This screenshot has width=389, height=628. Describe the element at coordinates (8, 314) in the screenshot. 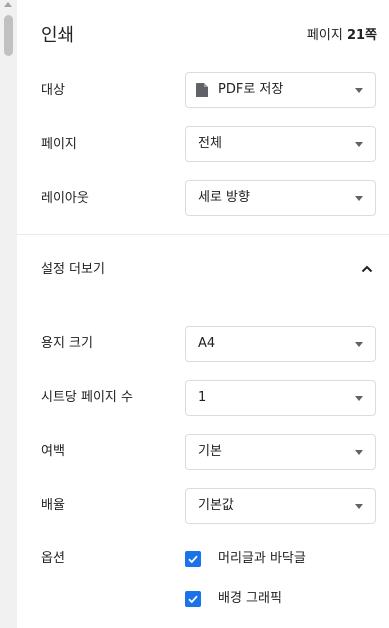

I see `vertical-scrollbar` at that location.